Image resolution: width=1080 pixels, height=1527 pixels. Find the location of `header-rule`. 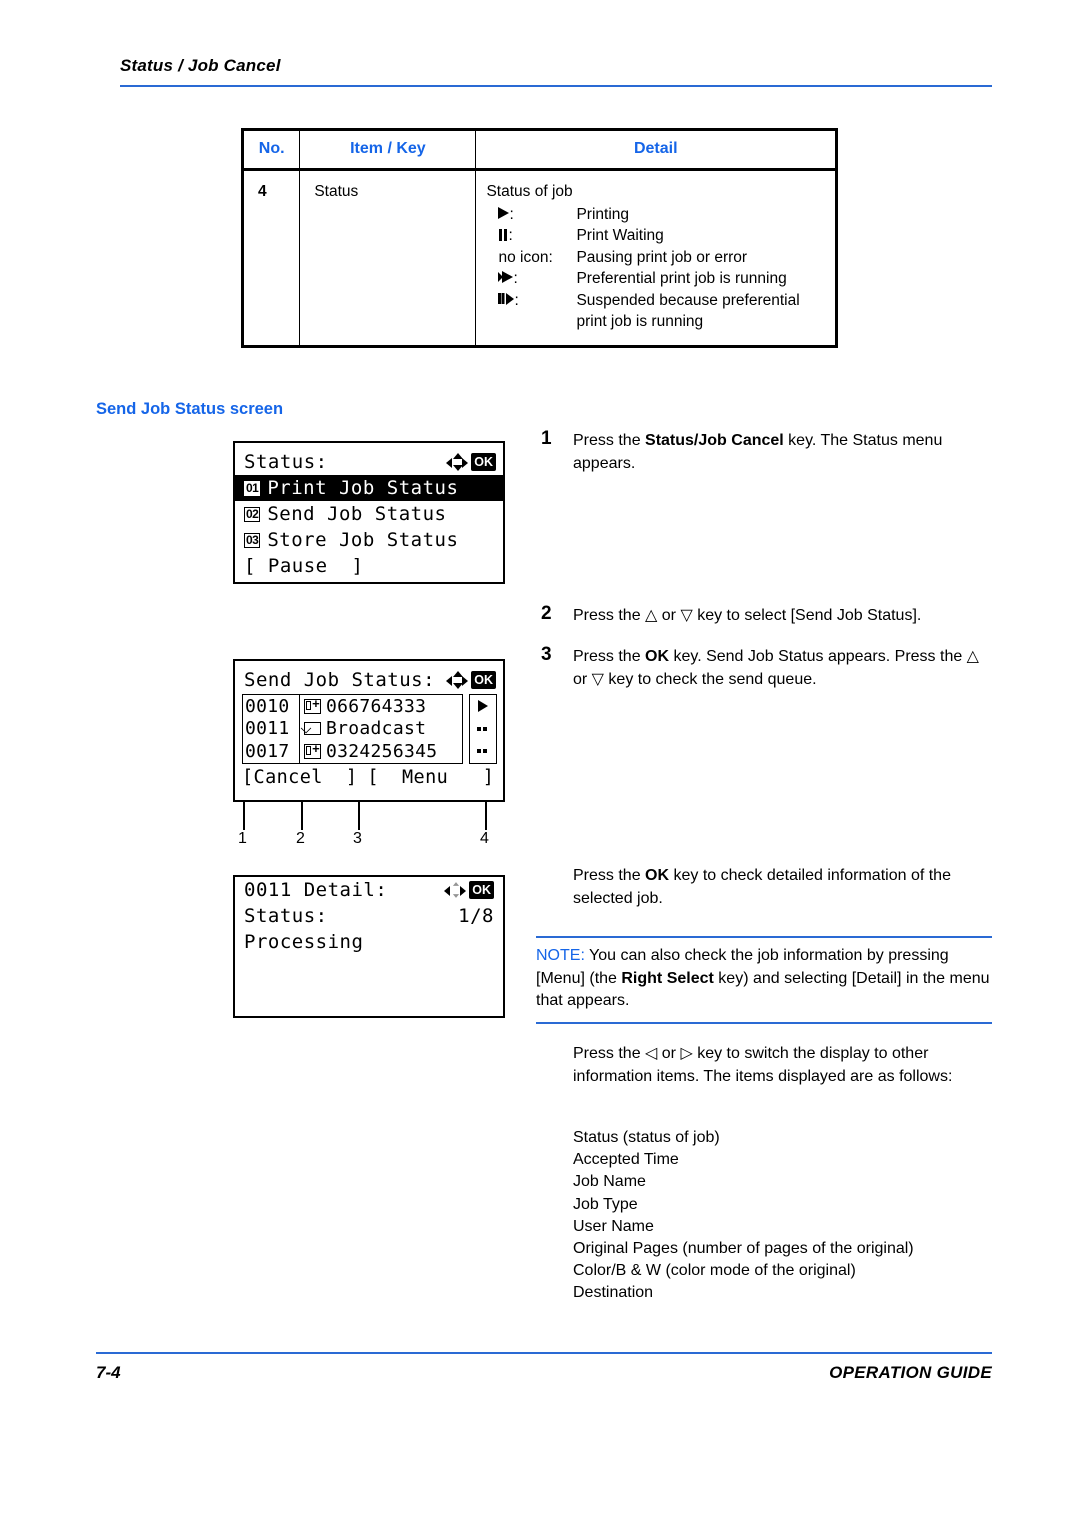

header-rule is located at coordinates (556, 86).